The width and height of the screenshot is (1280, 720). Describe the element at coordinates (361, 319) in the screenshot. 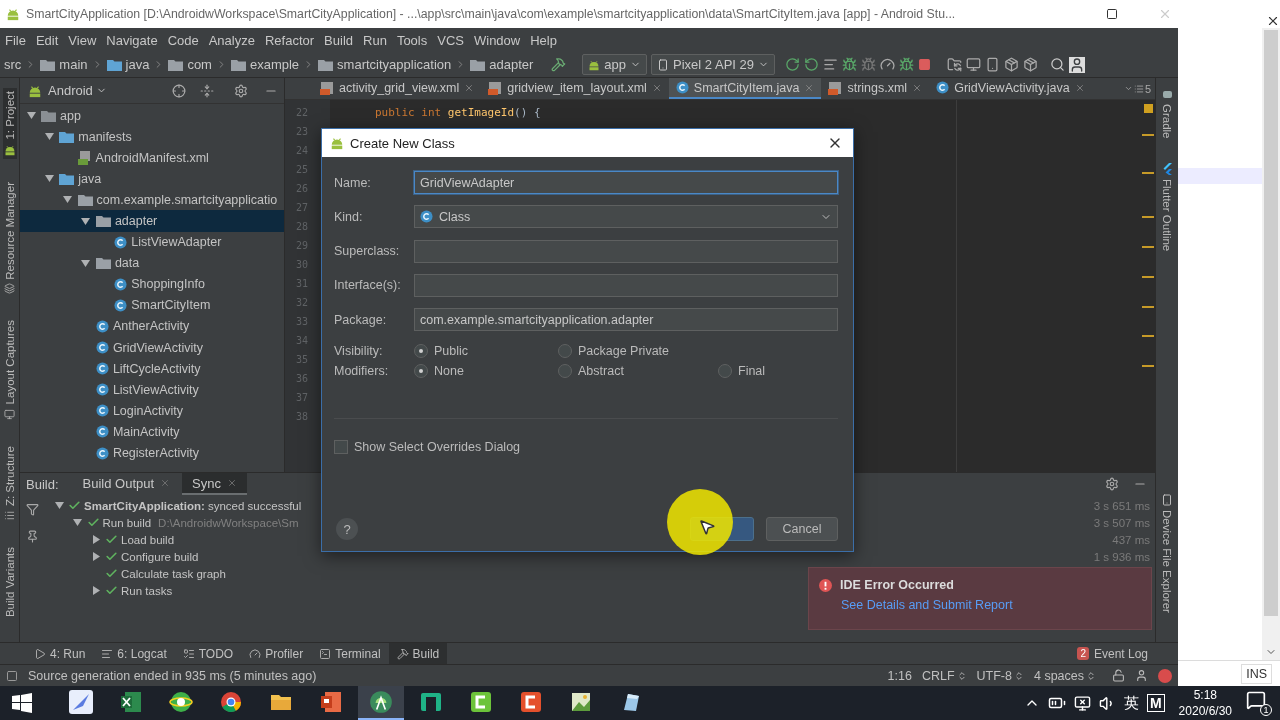

I see `field-label: Package:` at that location.